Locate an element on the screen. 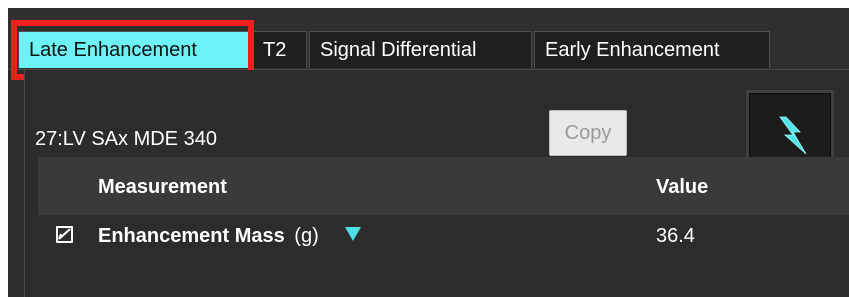  checkmark-icon is located at coordinates (64, 234).